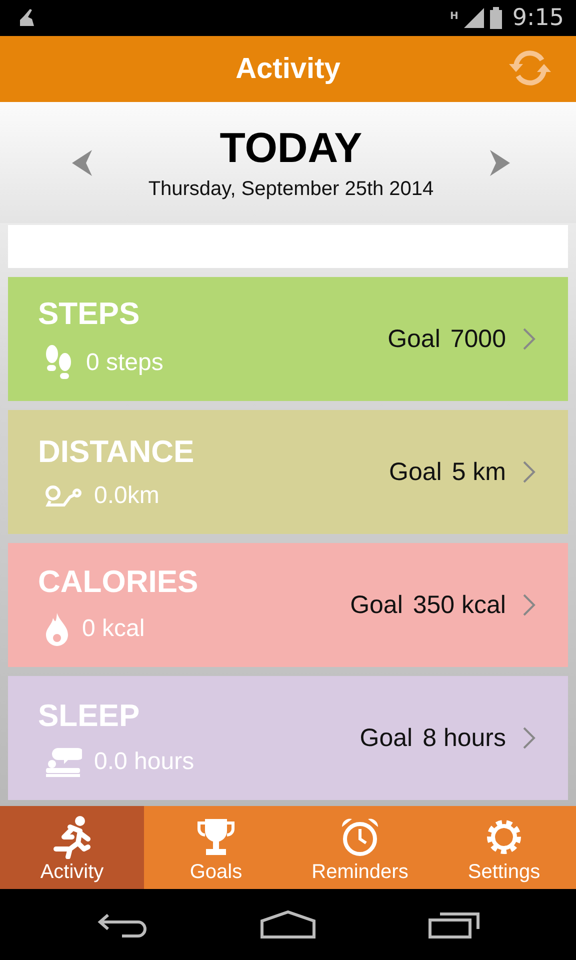 The height and width of the screenshot is (960, 576). I want to click on metric-value: 0.0km, so click(127, 496).